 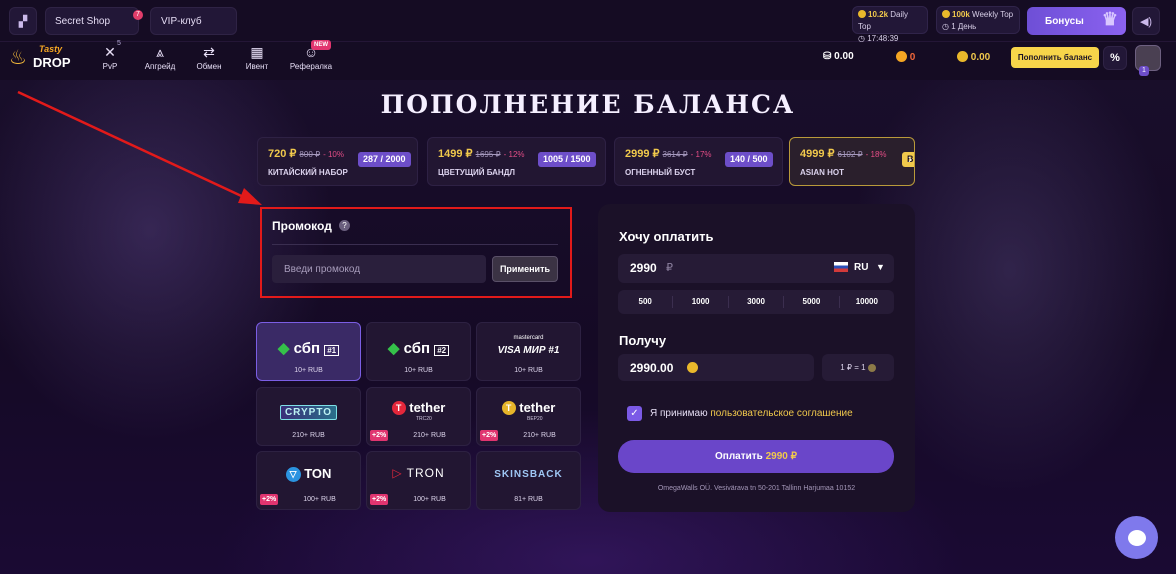 I want to click on receive-amount-value: 2990.00, so click(x=652, y=368).